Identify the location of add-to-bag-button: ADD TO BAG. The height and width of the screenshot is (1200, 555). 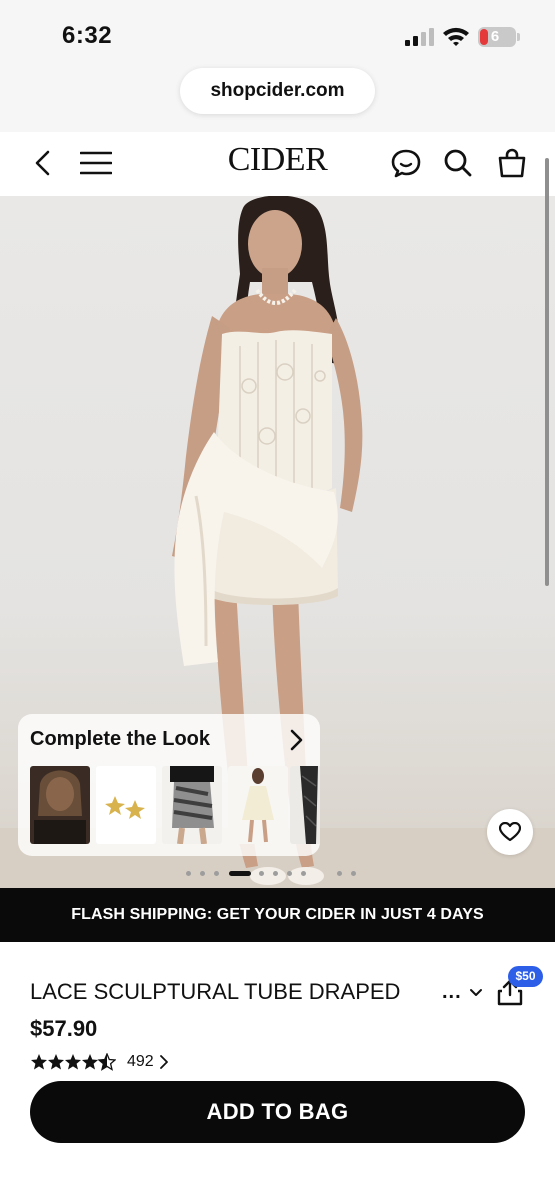
(277, 1112).